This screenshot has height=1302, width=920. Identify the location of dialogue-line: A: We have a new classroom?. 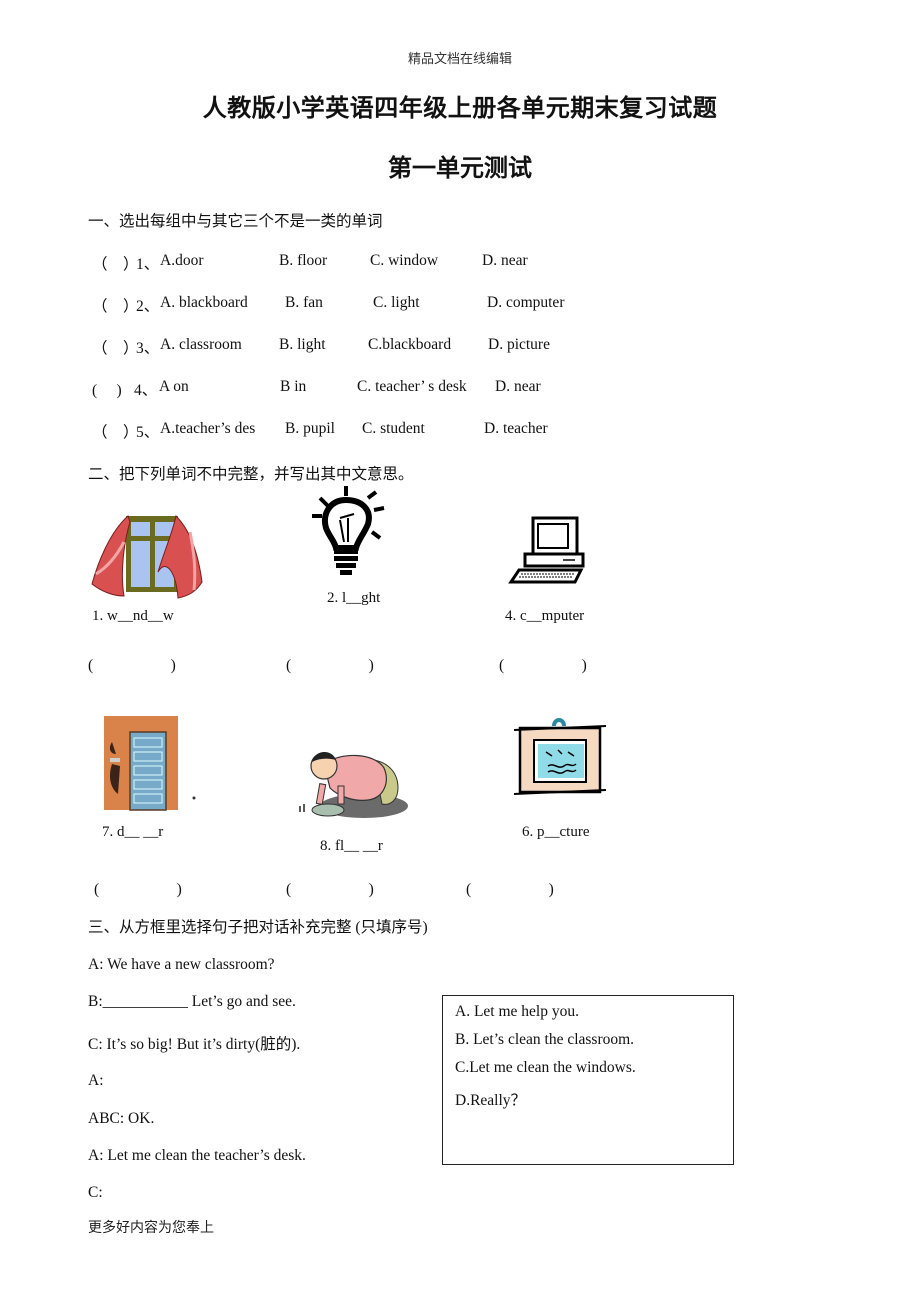
(181, 964).